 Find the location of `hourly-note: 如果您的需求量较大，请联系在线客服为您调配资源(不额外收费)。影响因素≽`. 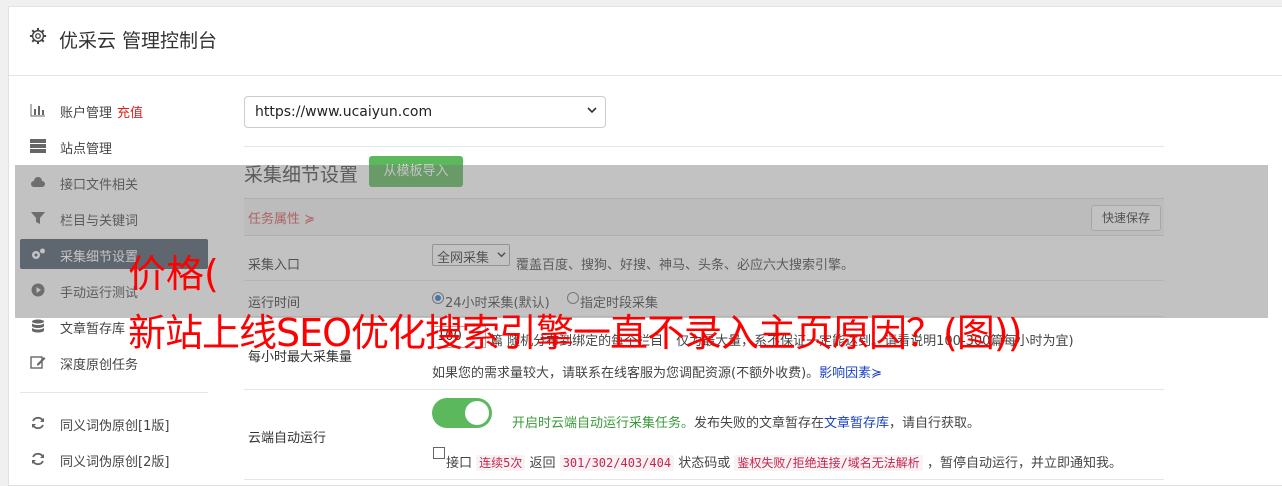

hourly-note: 如果您的需求量较大，请联系在线客服为您调配资源(不额外收费)。影响因素≽ is located at coordinates (657, 371).